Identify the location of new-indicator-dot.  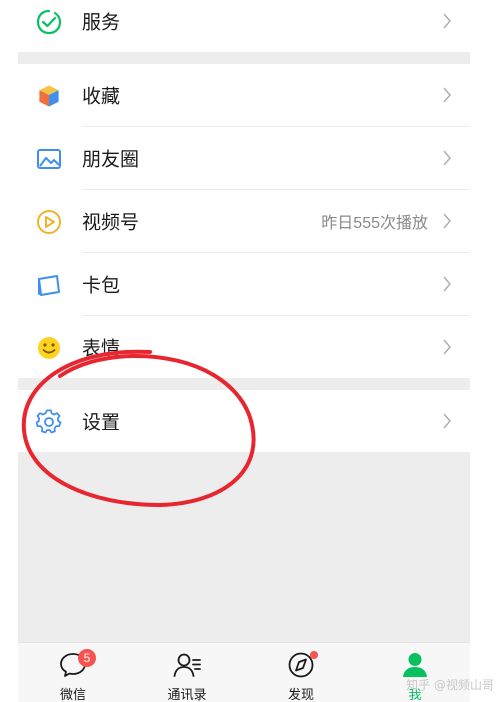
(314, 655).